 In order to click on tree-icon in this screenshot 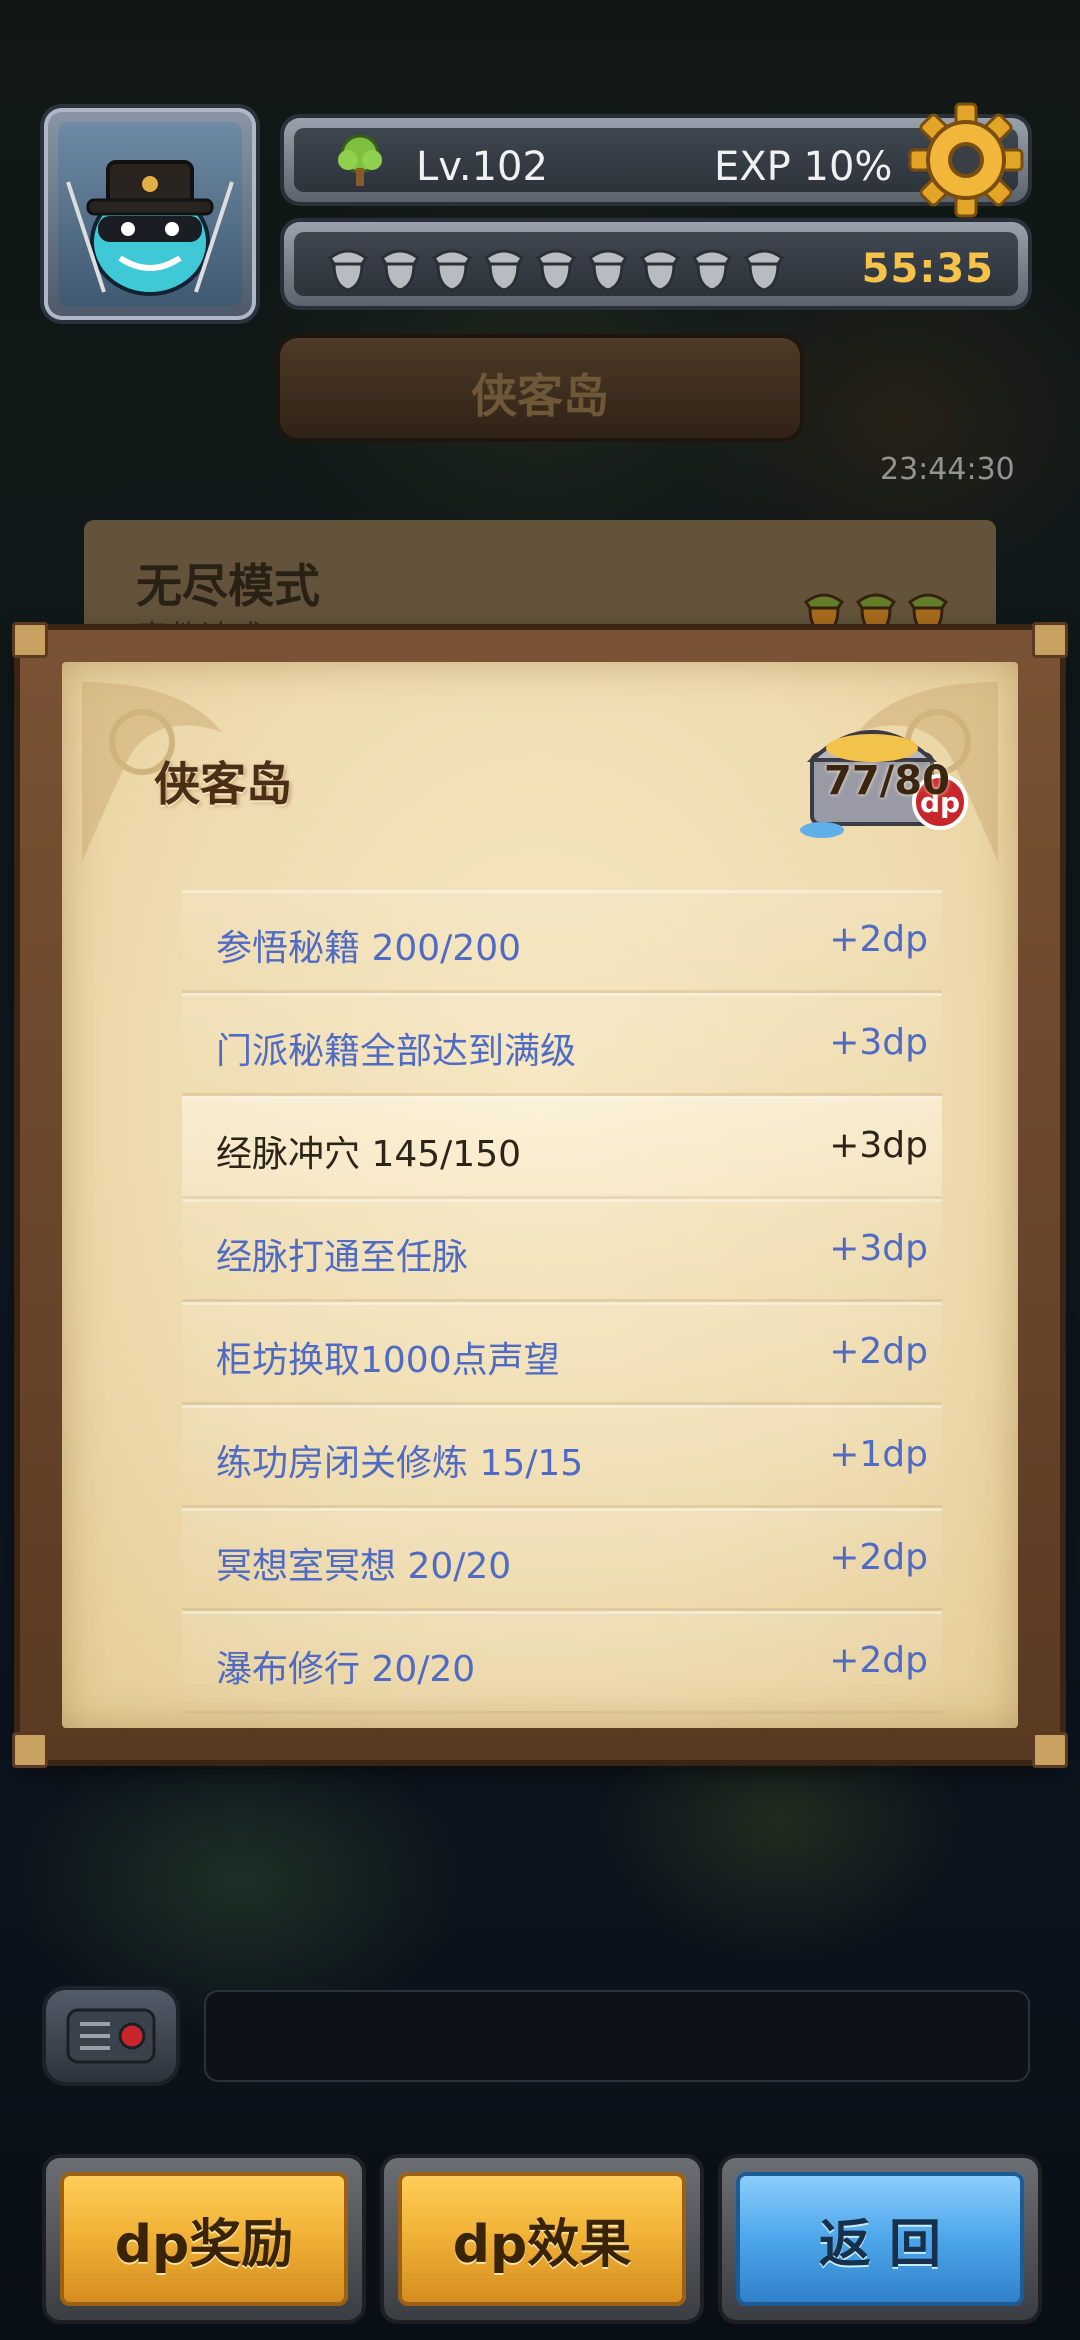, I will do `click(360, 160)`.